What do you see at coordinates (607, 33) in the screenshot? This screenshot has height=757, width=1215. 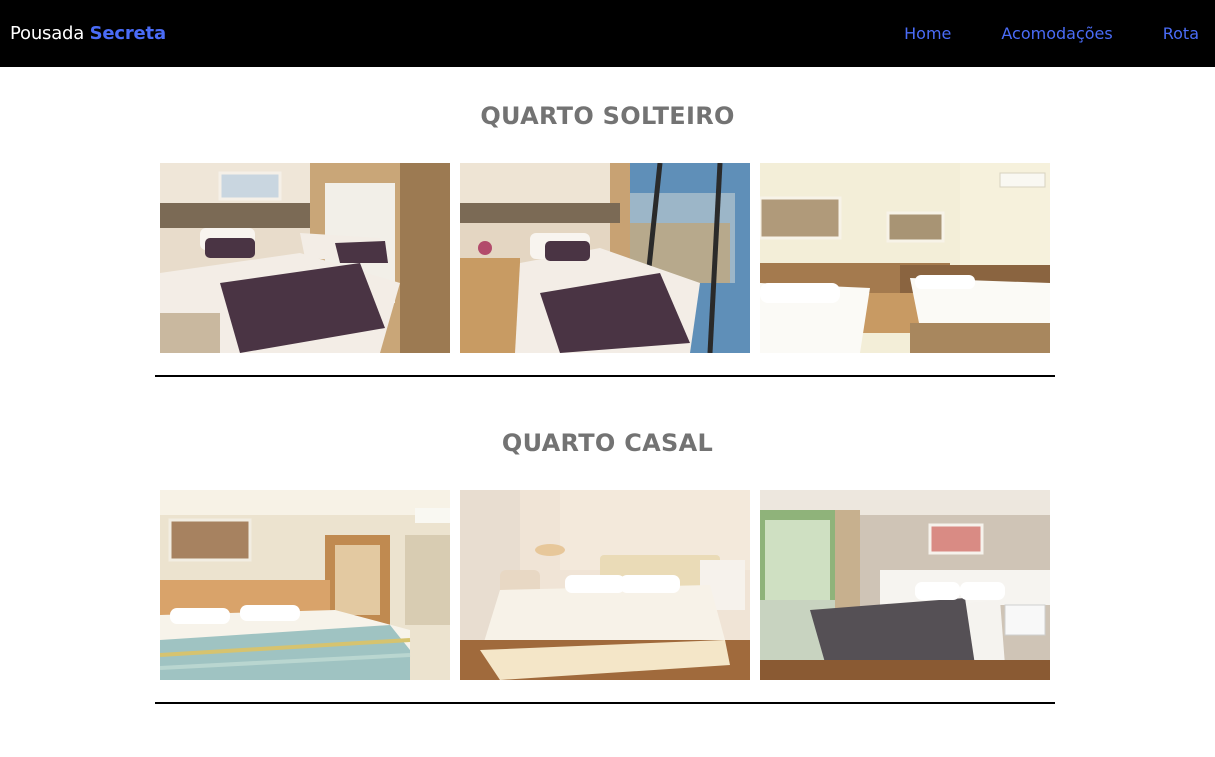 I see `navbar: Pousada Secreta Home Acomodações Rota` at bounding box center [607, 33].